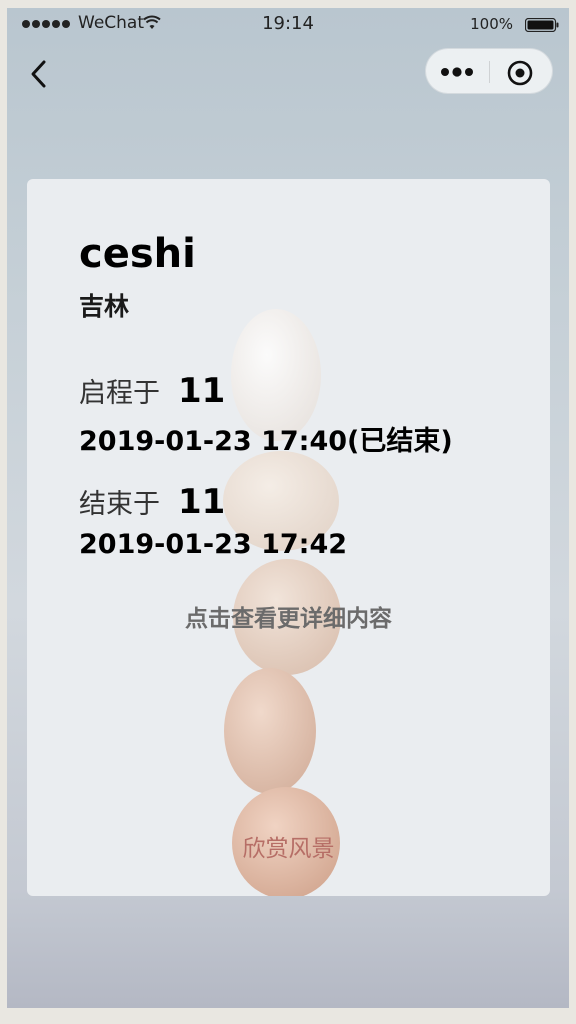  What do you see at coordinates (119, 393) in the screenshot?
I see `start-label: 启程于` at bounding box center [119, 393].